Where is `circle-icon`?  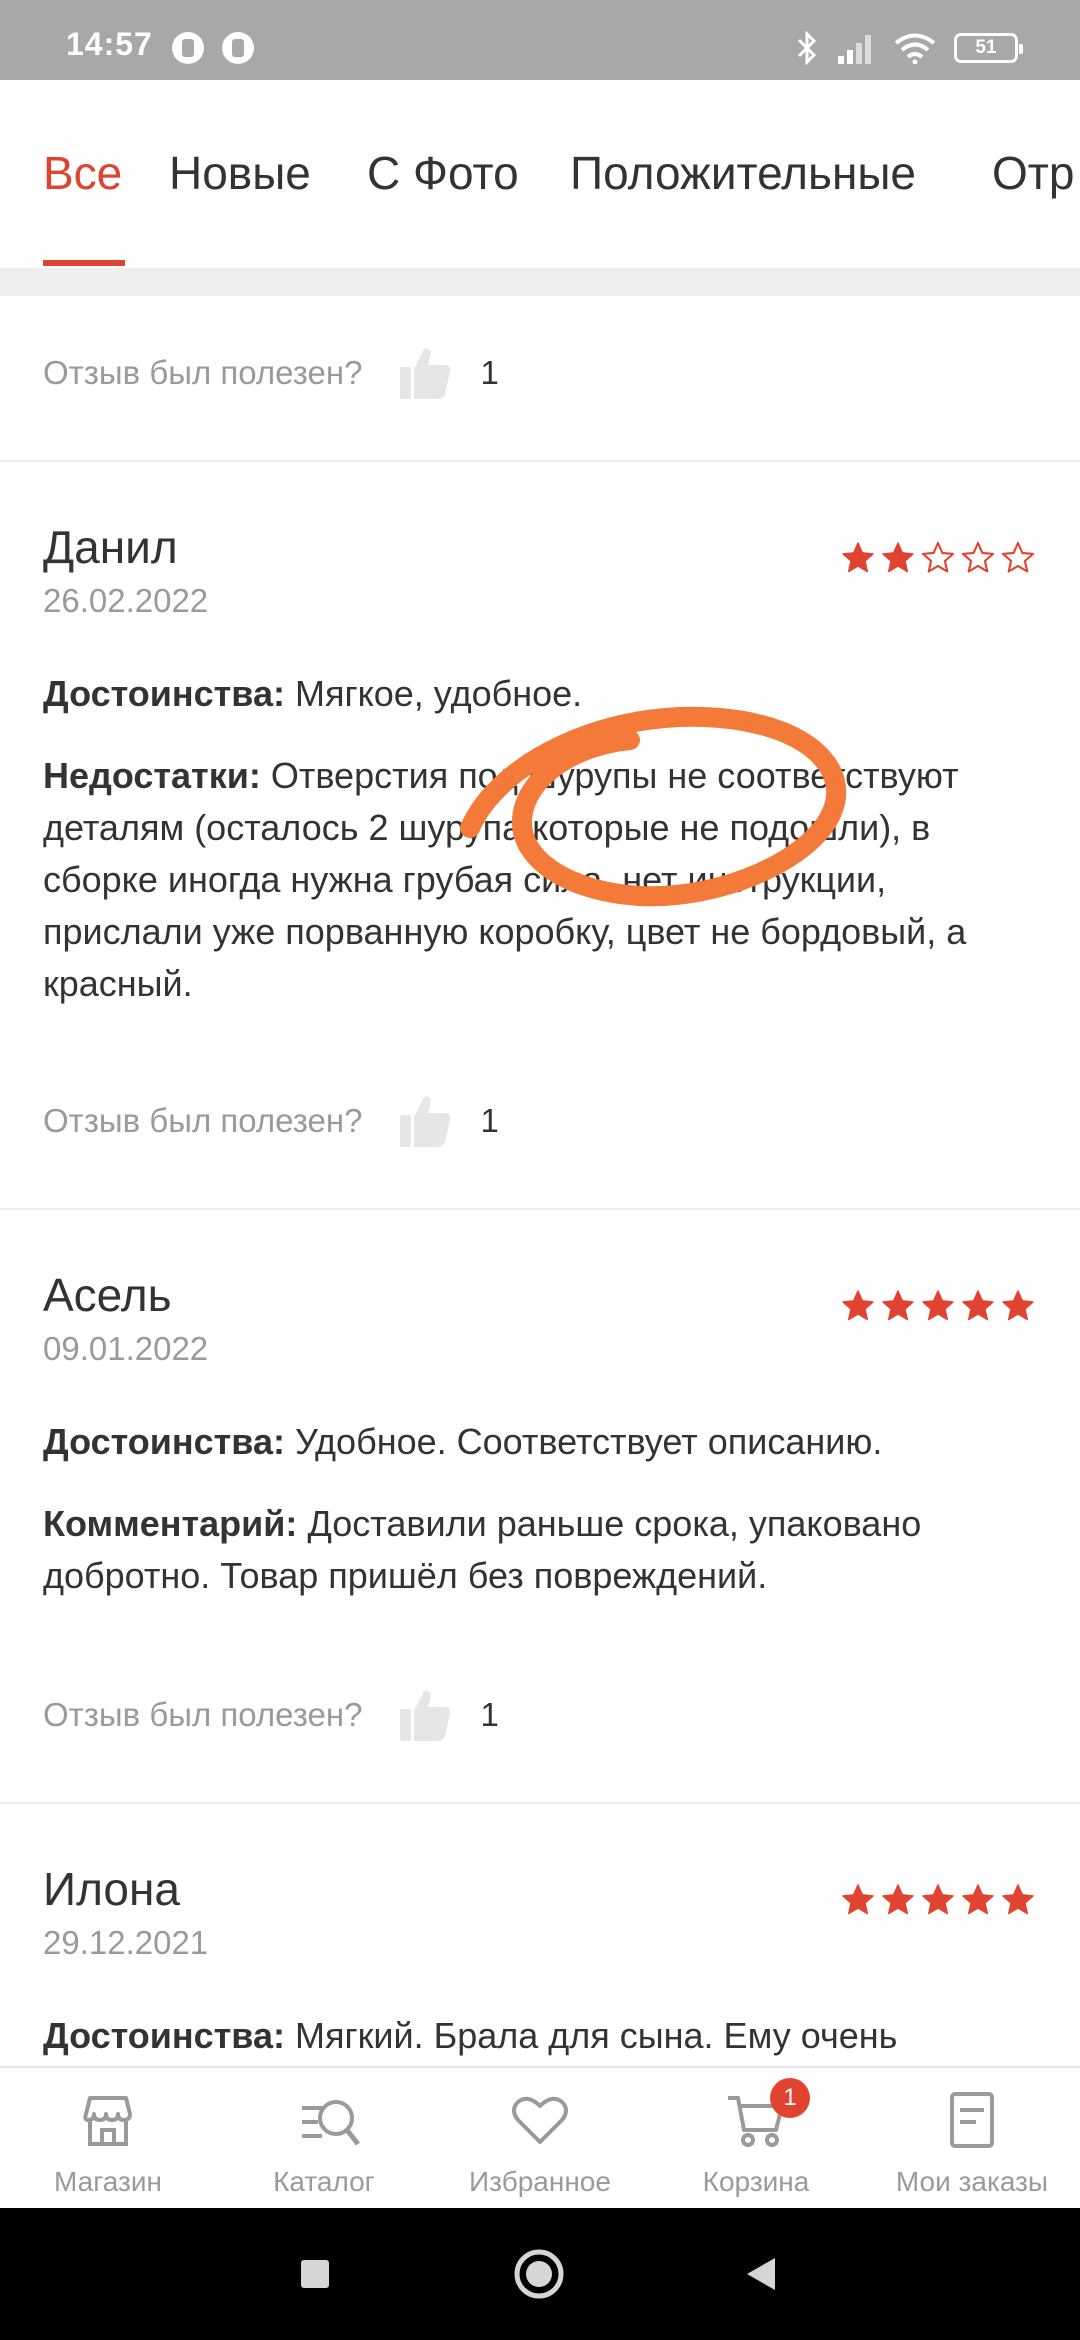 circle-icon is located at coordinates (539, 2274).